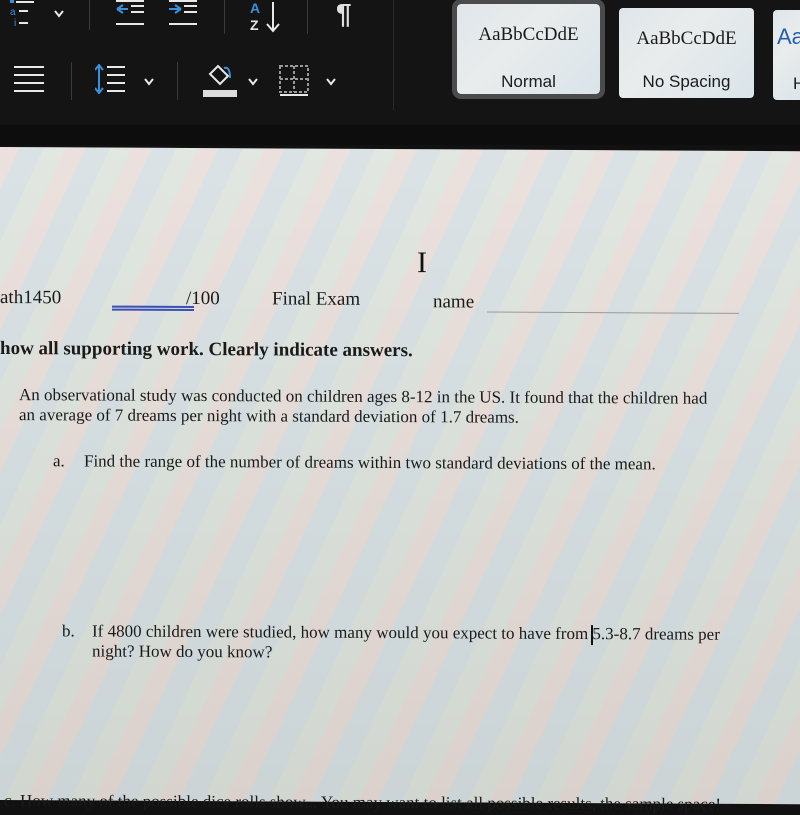 The image size is (800, 815). I want to click on style-name: Normal, so click(528, 81).